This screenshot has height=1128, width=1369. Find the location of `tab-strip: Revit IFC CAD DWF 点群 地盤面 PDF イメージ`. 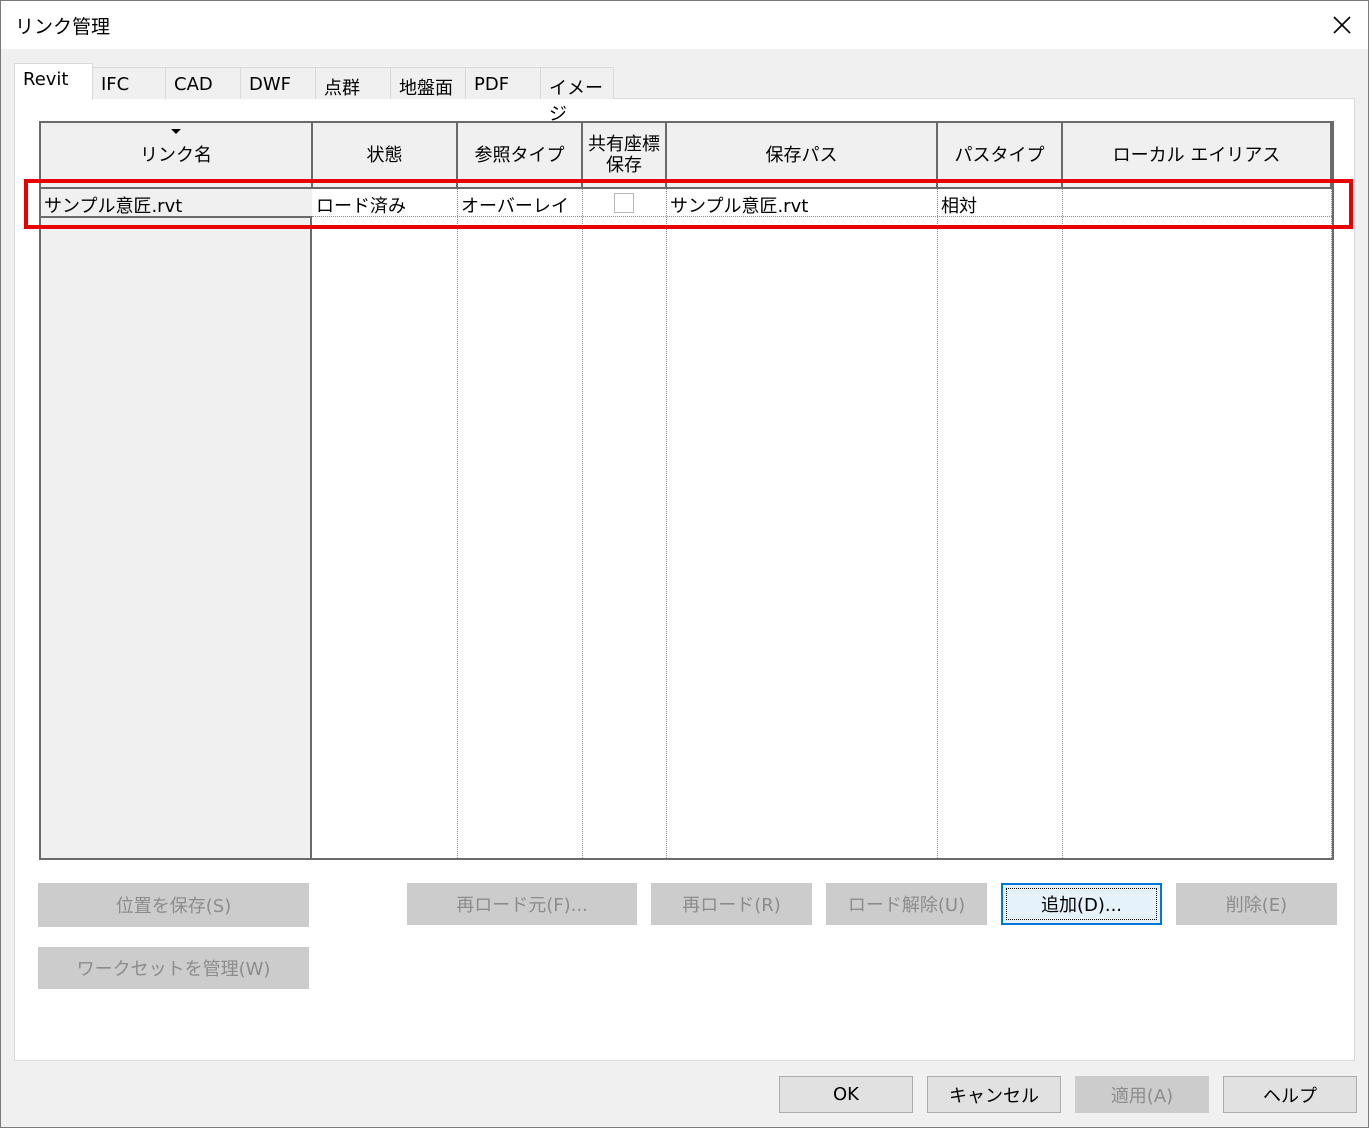

tab-strip: Revit IFC CAD DWF 点群 地盤面 PDF イメージ is located at coordinates (324, 94).